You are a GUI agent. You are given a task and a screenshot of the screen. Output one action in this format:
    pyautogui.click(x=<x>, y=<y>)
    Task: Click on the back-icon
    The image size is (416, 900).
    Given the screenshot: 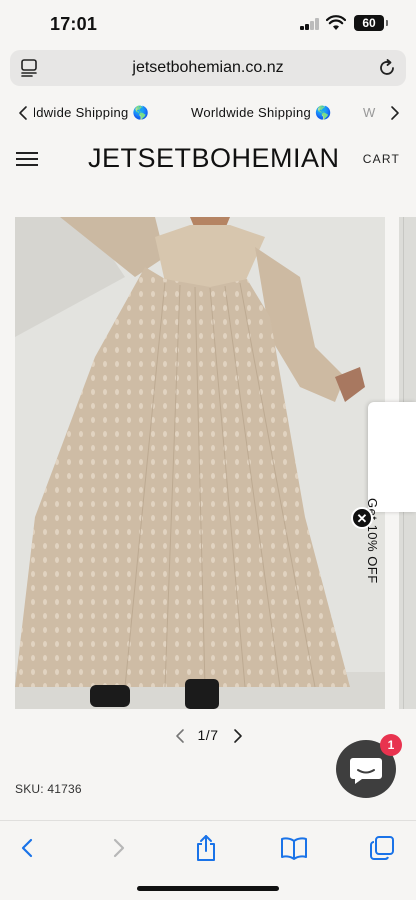 What is the action you would take?
    pyautogui.click(x=27, y=848)
    